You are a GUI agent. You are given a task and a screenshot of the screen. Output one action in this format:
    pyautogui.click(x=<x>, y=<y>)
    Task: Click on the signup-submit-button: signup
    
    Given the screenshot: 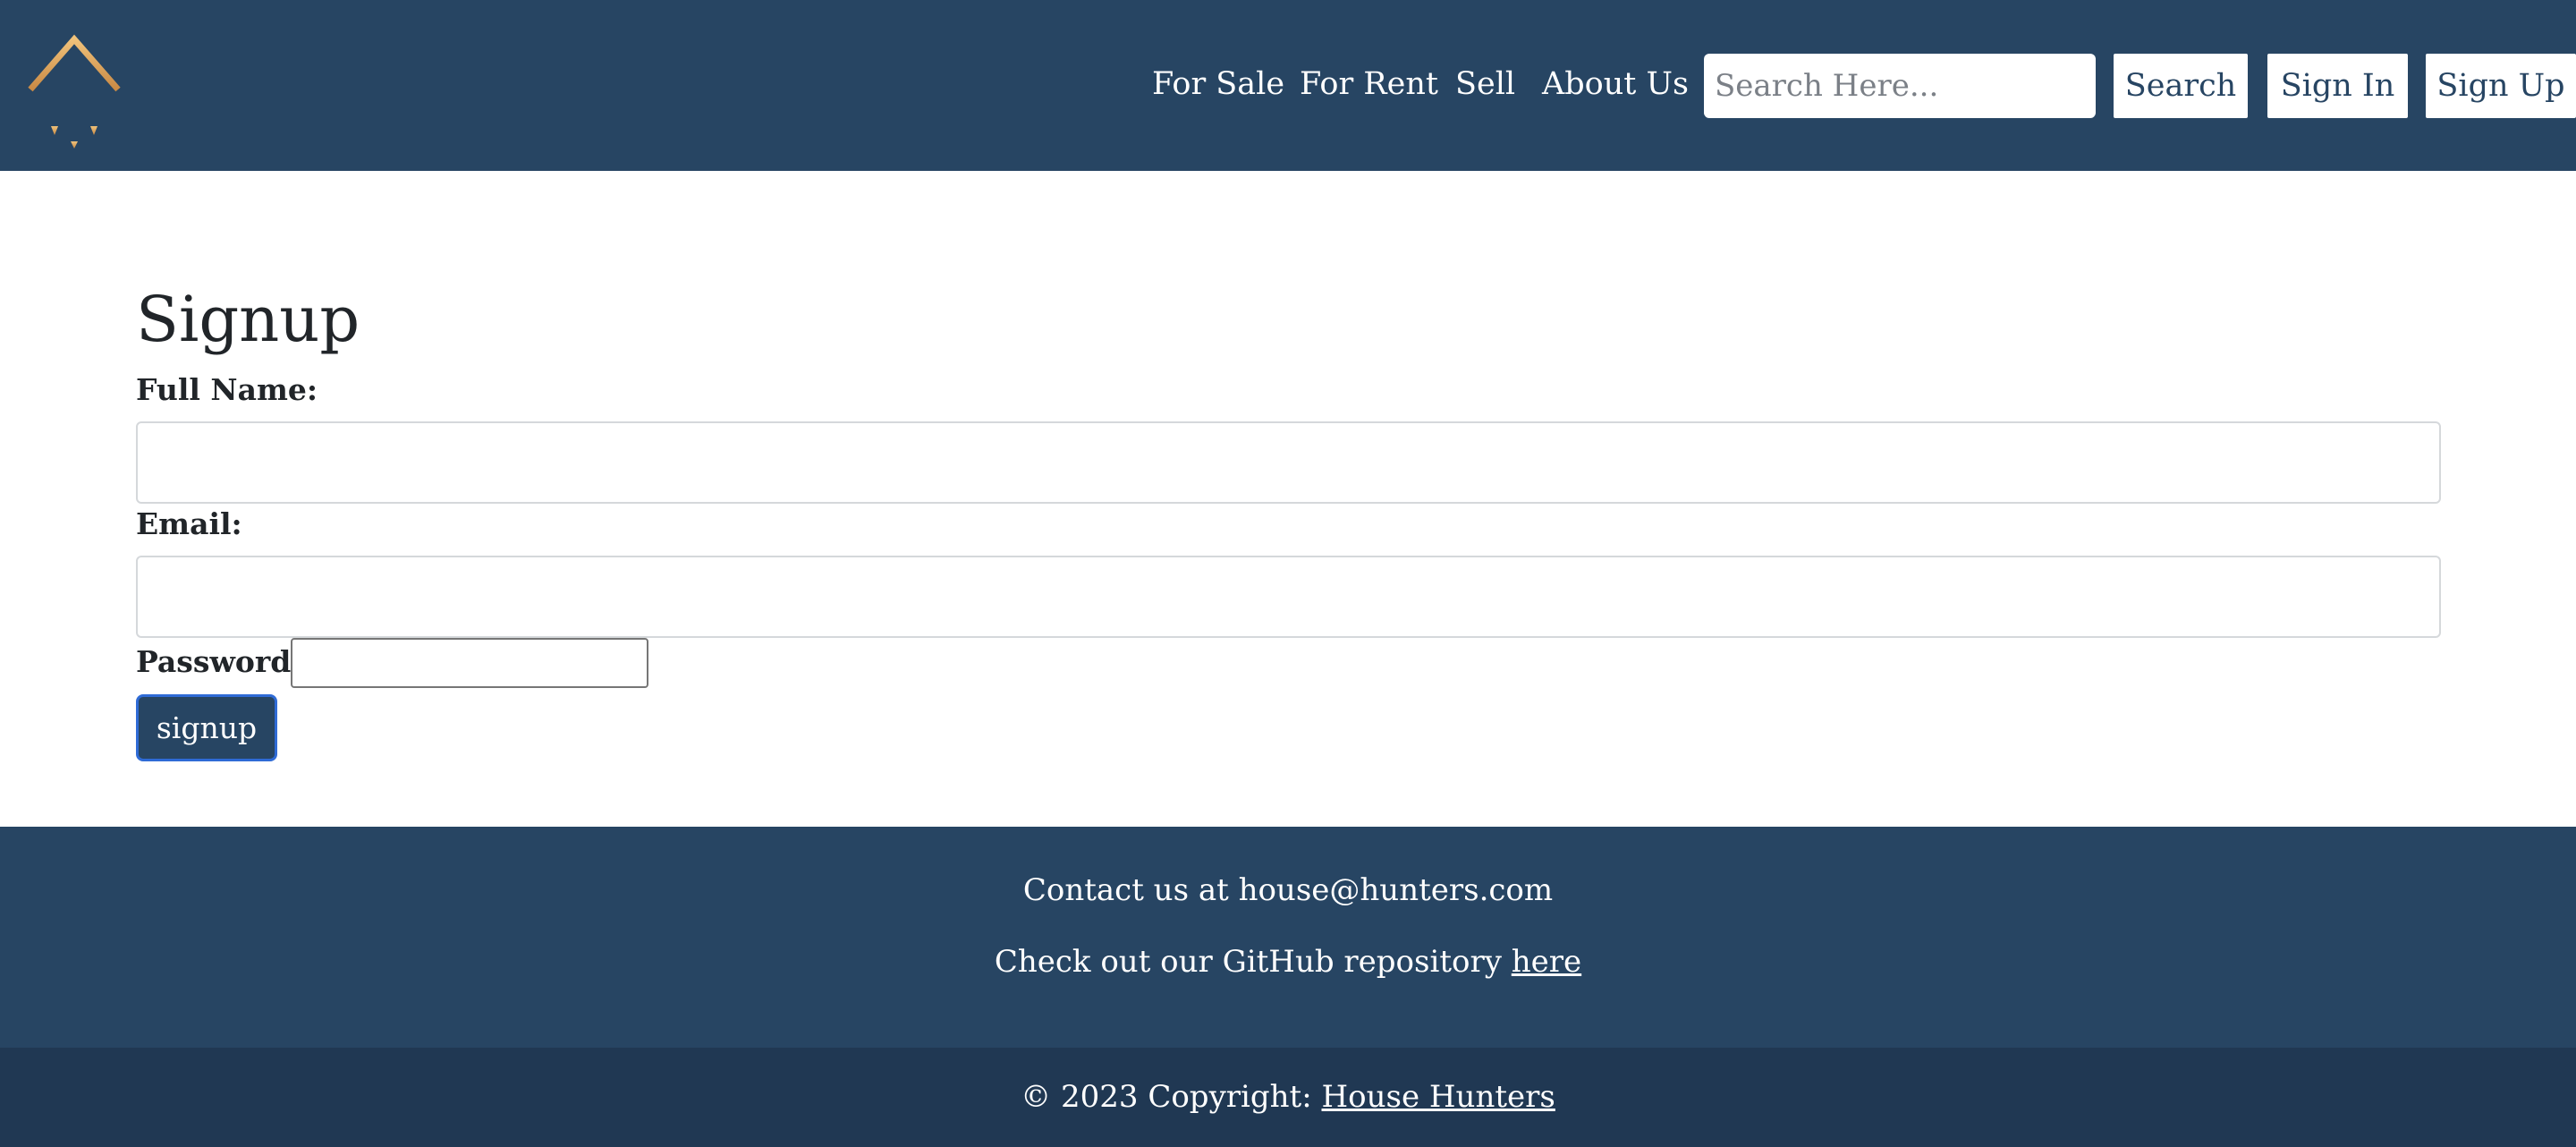 What is the action you would take?
    pyautogui.click(x=206, y=727)
    